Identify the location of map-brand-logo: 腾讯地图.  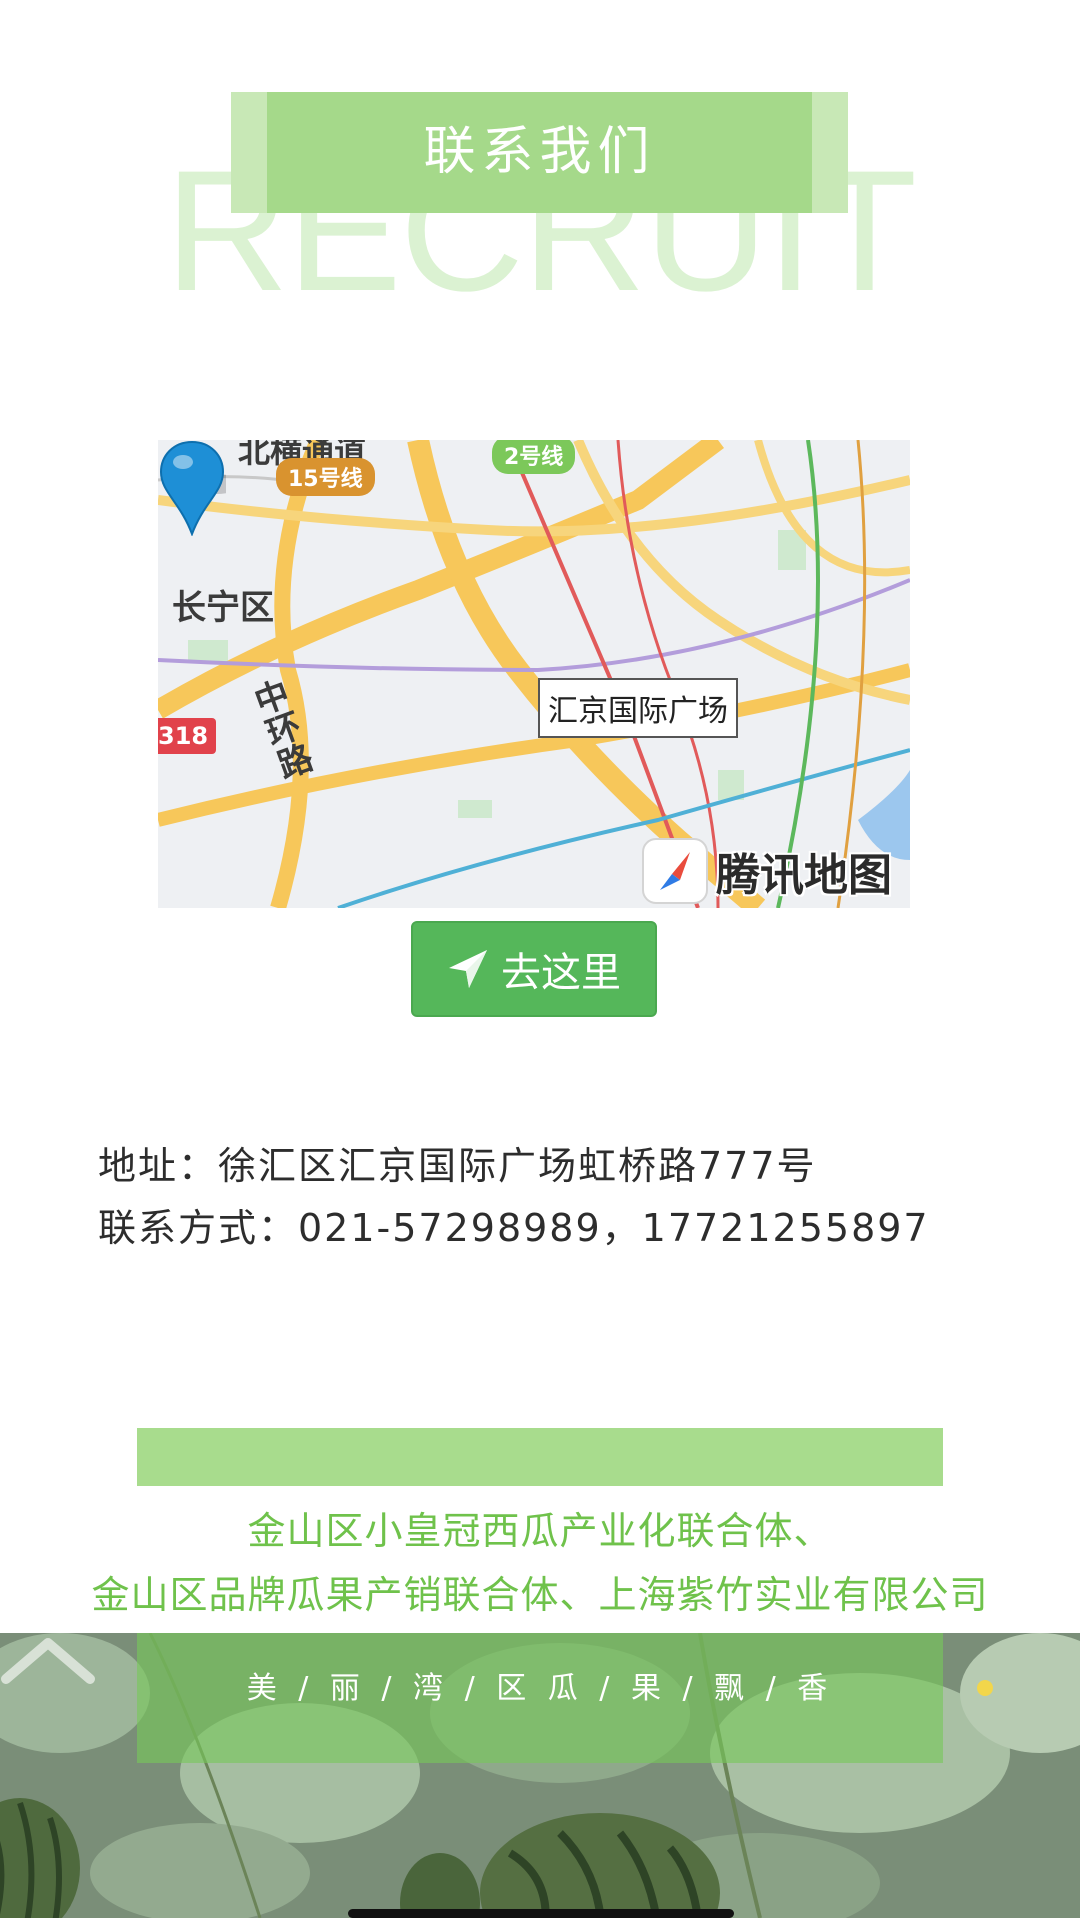
(767, 871).